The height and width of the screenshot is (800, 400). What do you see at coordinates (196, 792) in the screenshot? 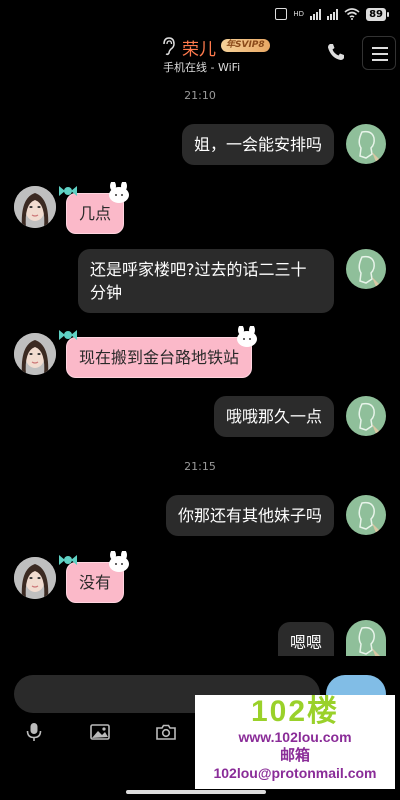
I see `home-indicator` at bounding box center [196, 792].